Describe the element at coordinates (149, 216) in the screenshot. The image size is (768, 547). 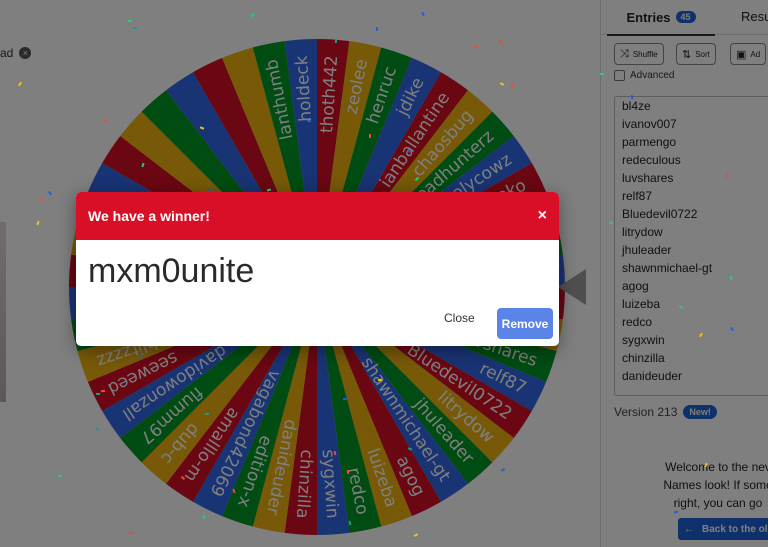
I see `dialog-title: We have a winner!` at that location.